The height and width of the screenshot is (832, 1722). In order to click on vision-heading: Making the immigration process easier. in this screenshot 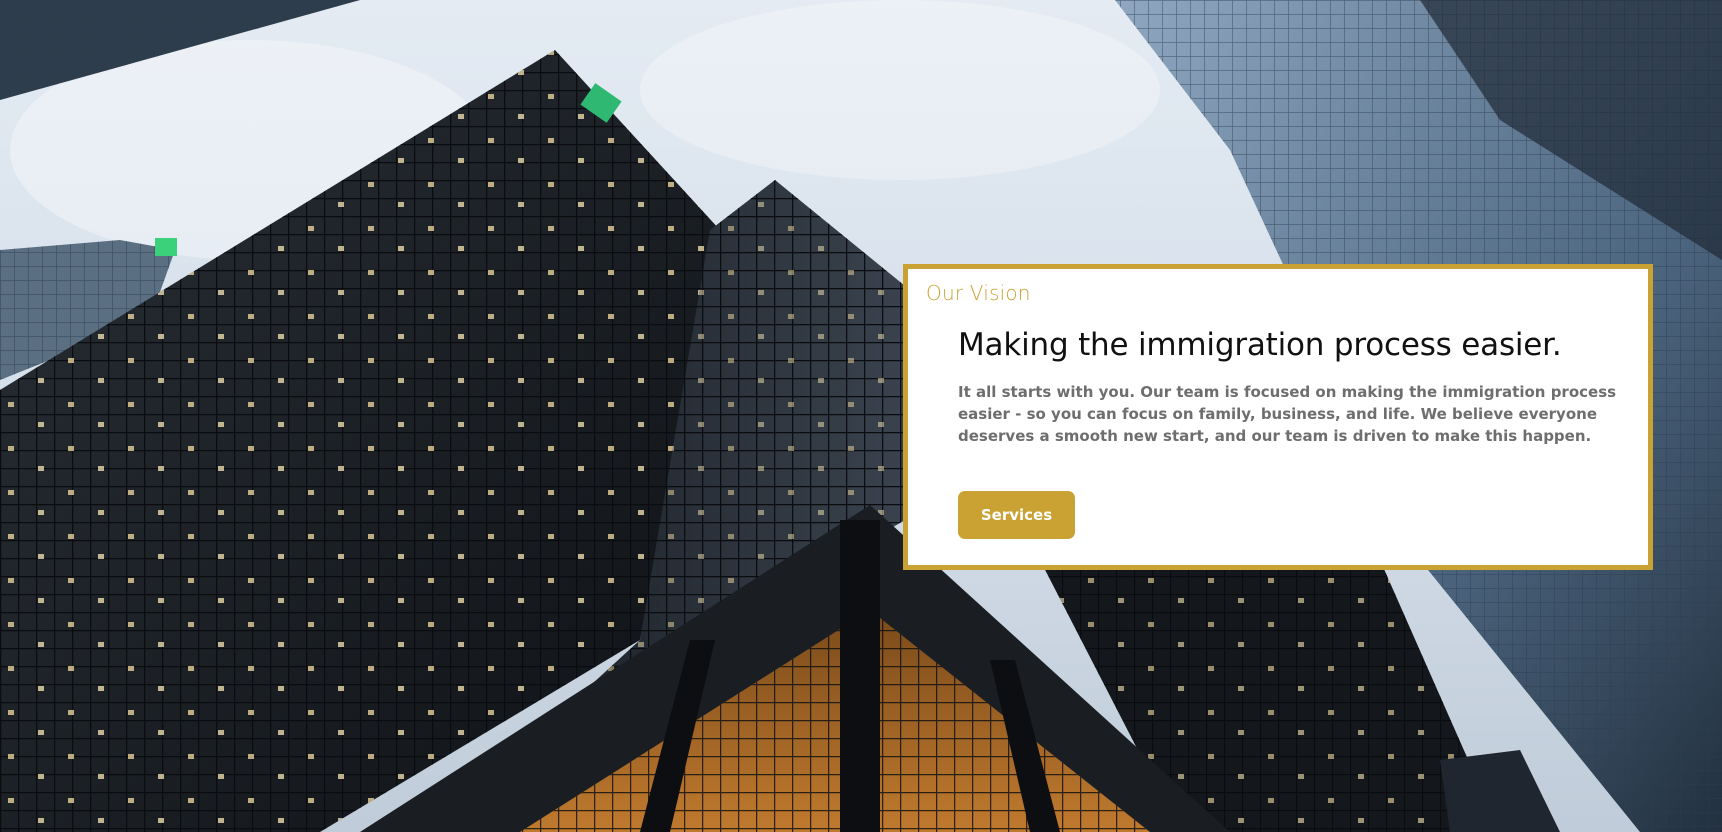, I will do `click(1260, 345)`.